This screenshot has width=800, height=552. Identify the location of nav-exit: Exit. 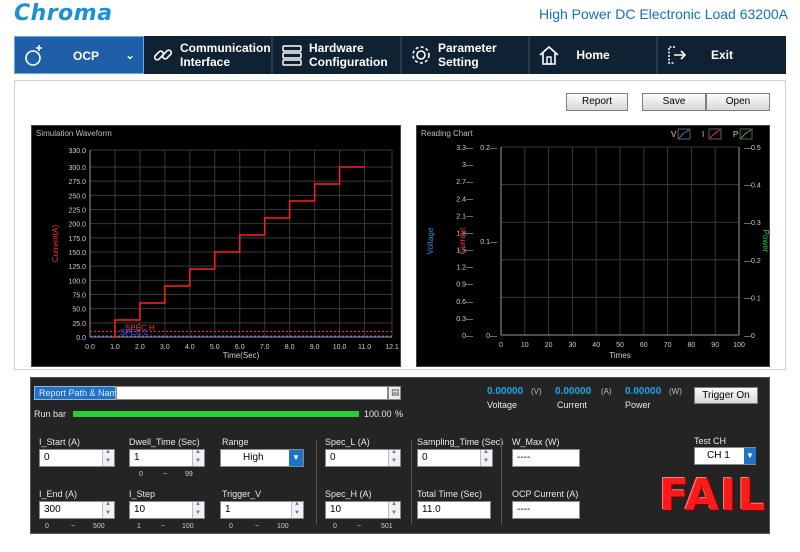
(722, 55).